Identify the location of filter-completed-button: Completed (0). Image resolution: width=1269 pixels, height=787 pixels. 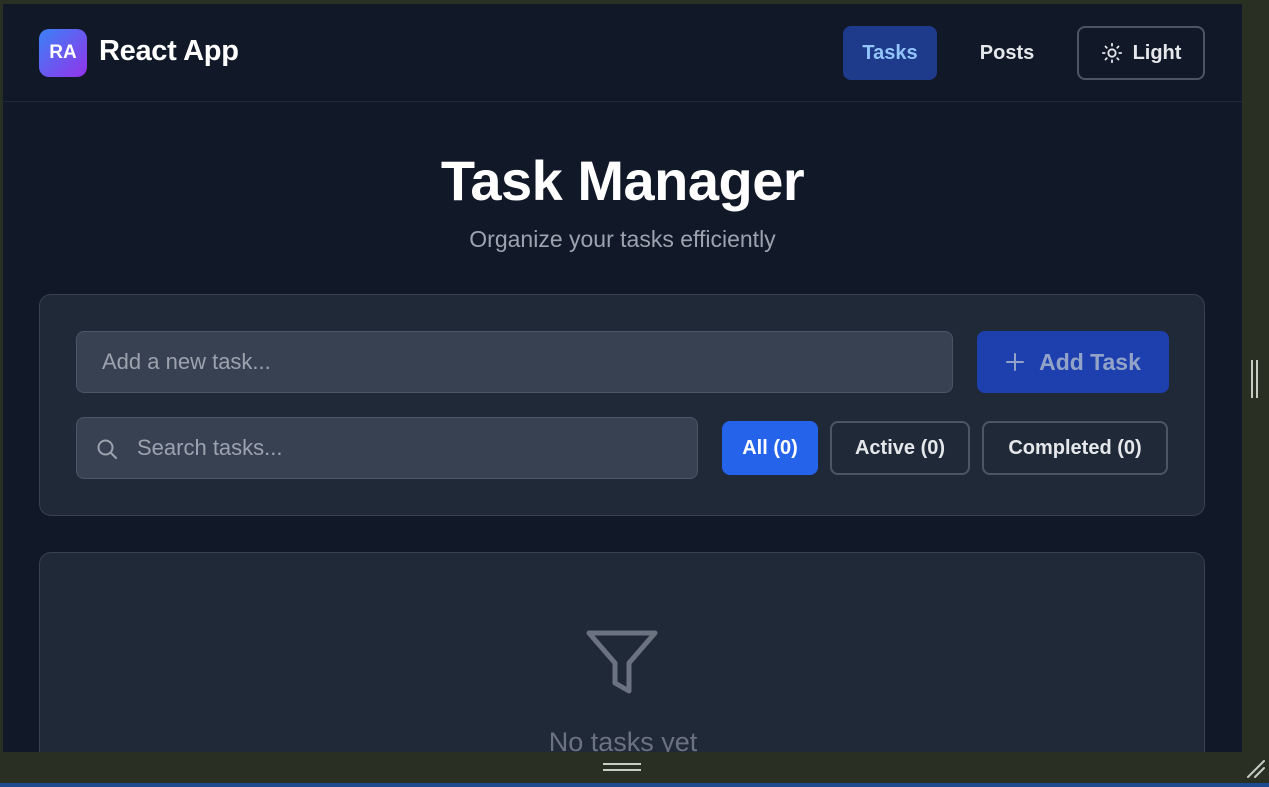
(1075, 448).